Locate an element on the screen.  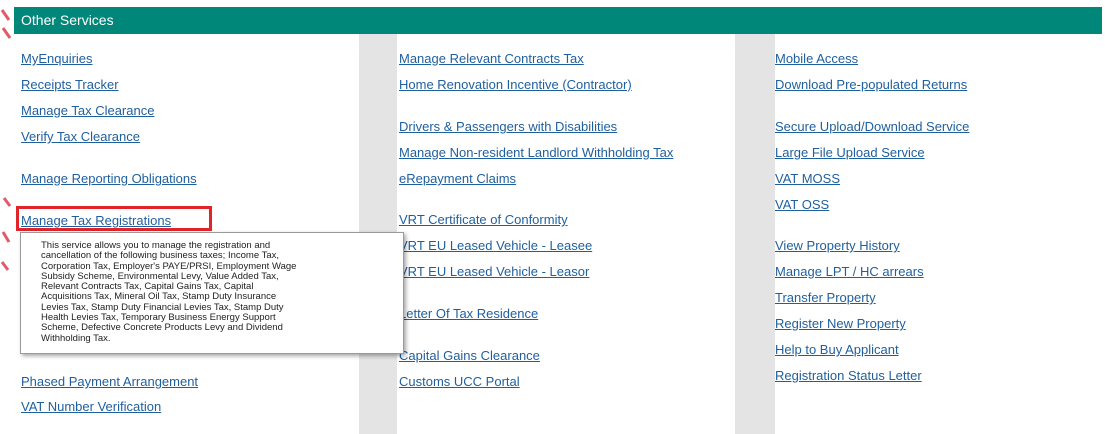
annotation-marks is located at coordinates (6, 140).